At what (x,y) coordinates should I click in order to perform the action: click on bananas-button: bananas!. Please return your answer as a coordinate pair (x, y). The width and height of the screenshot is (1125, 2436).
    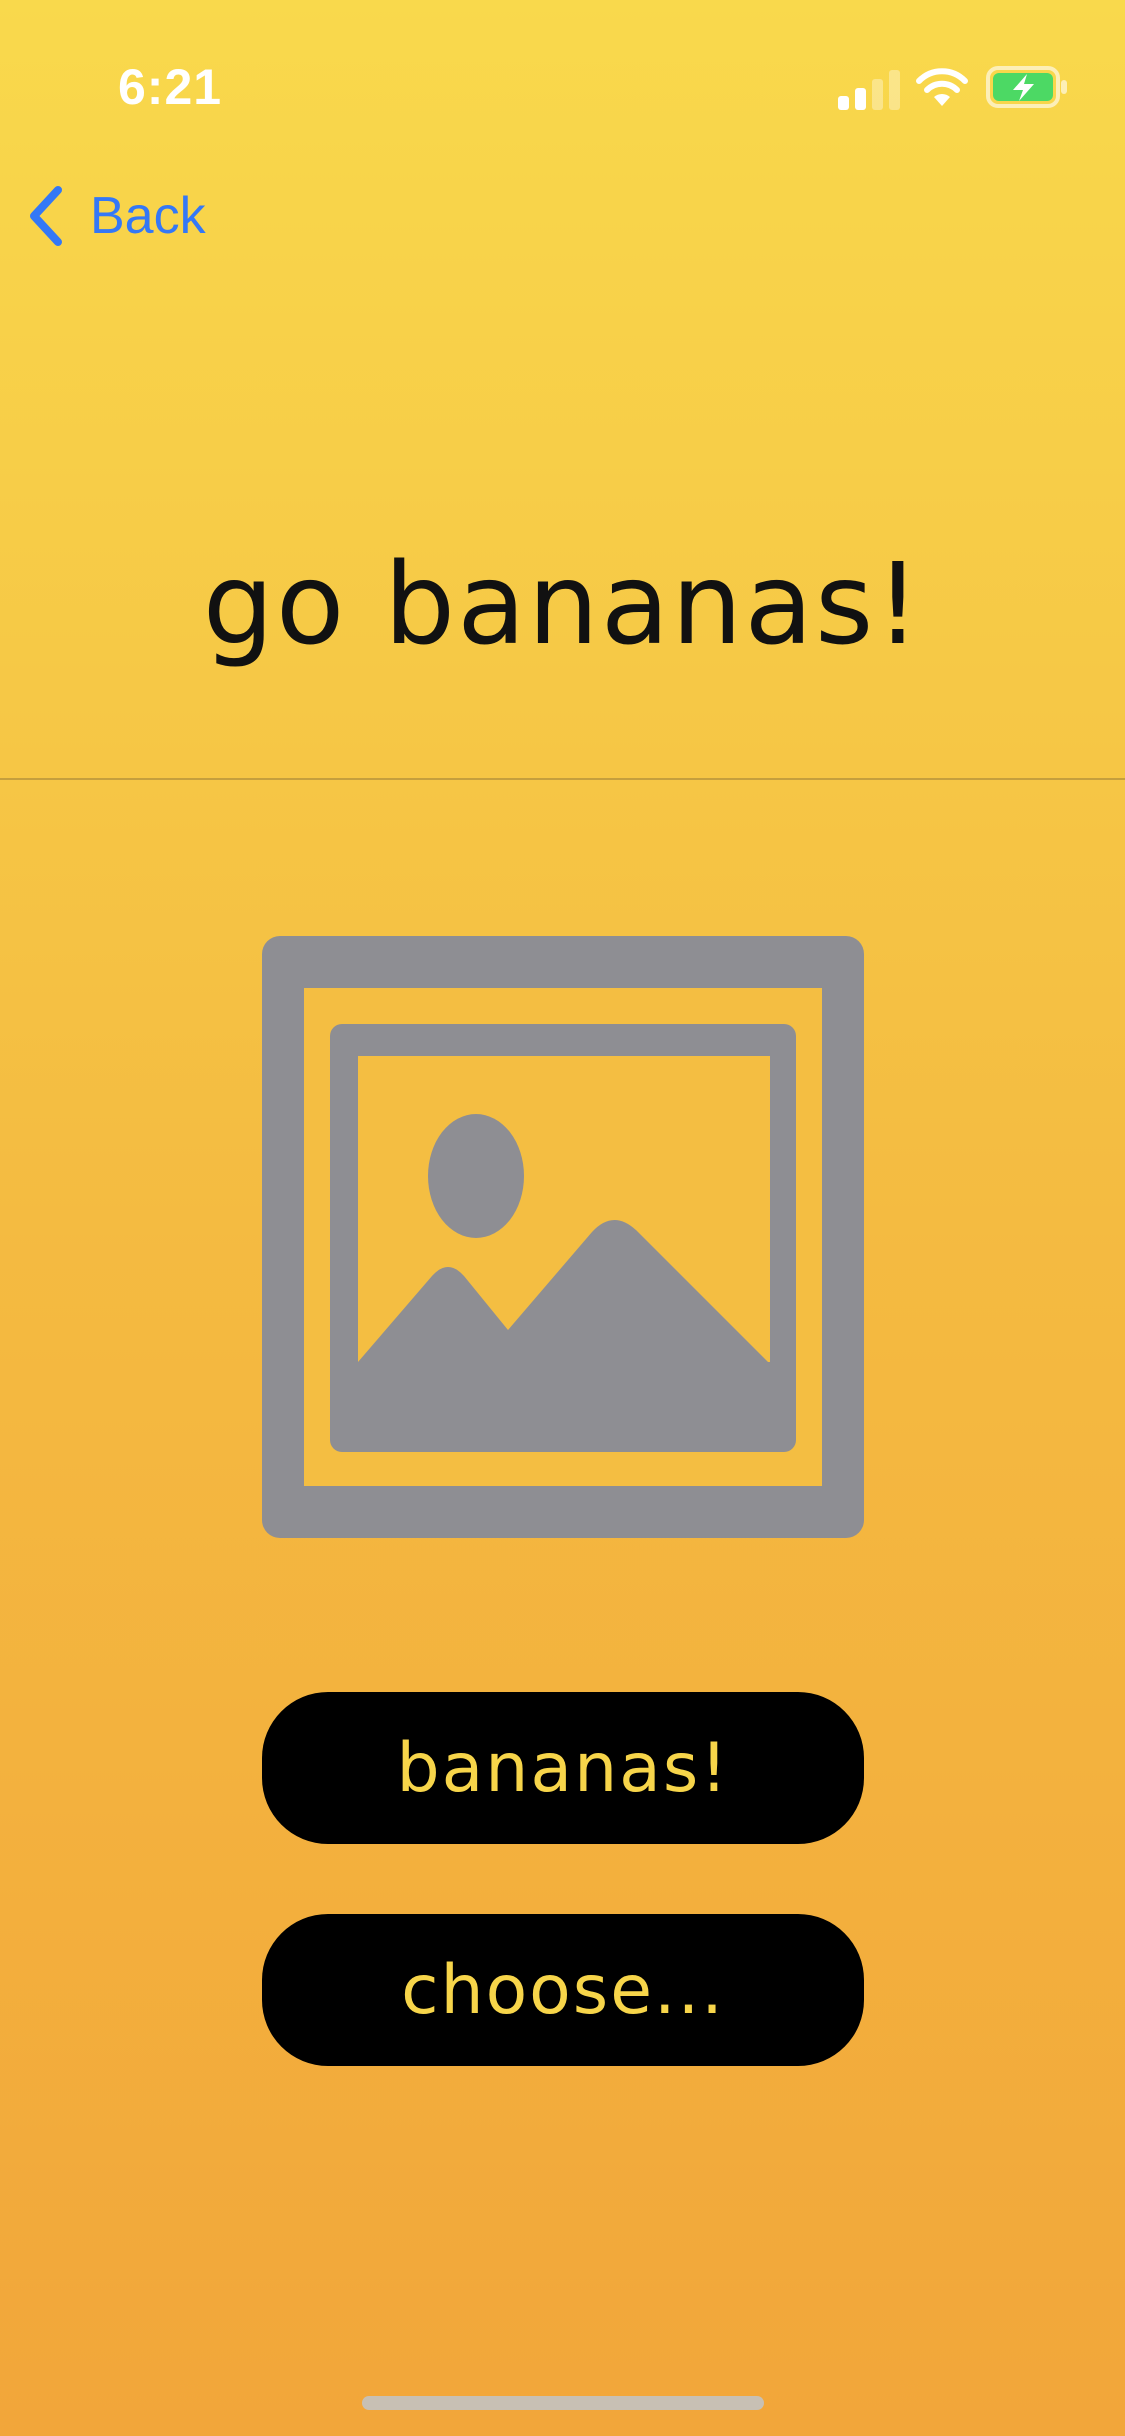
    Looking at the image, I should click on (563, 1768).